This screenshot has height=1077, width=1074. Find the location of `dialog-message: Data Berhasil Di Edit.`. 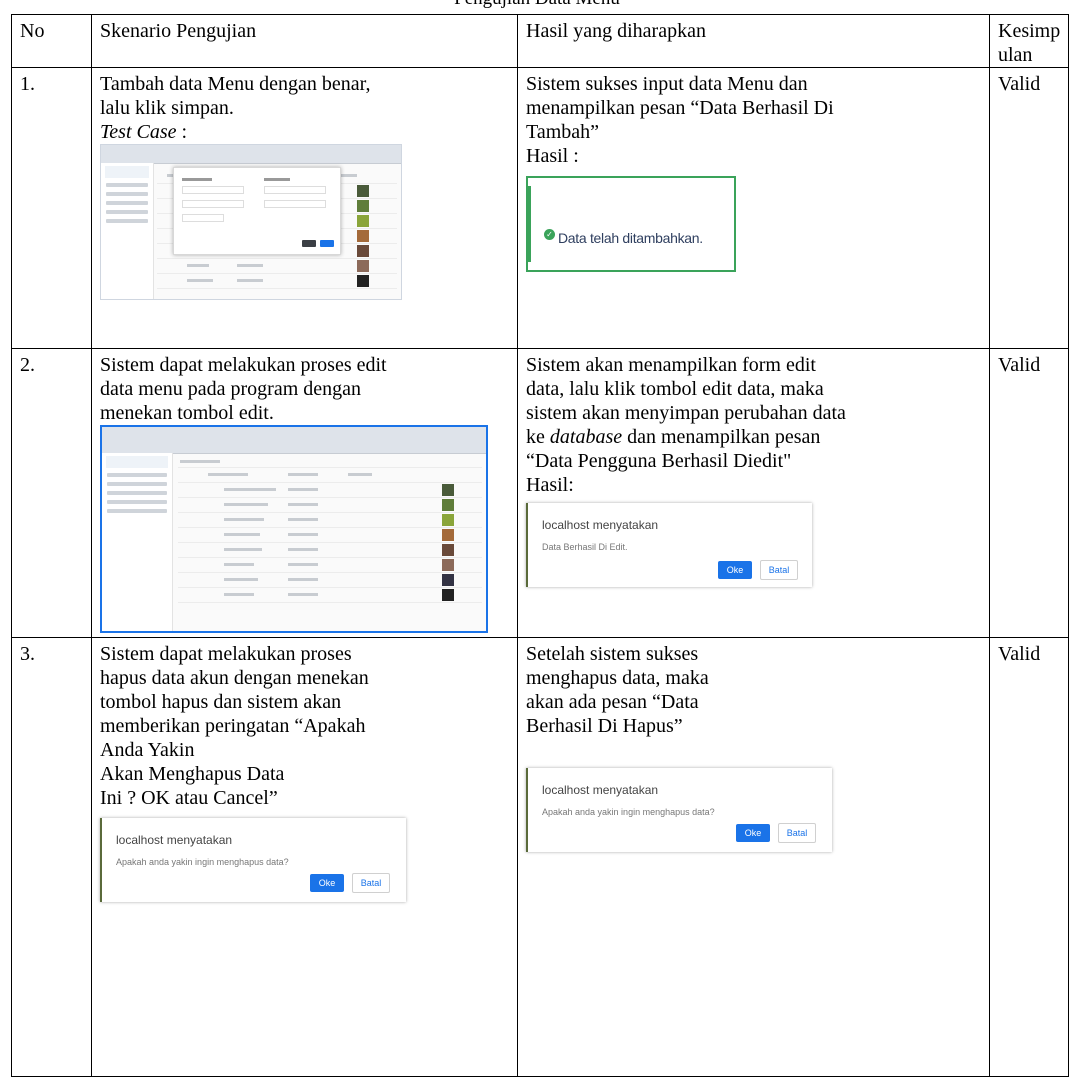

dialog-message: Data Berhasil Di Edit. is located at coordinates (585, 547).